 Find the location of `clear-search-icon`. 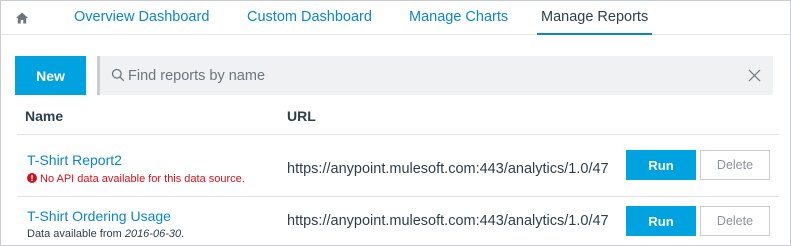

clear-search-icon is located at coordinates (754, 75).